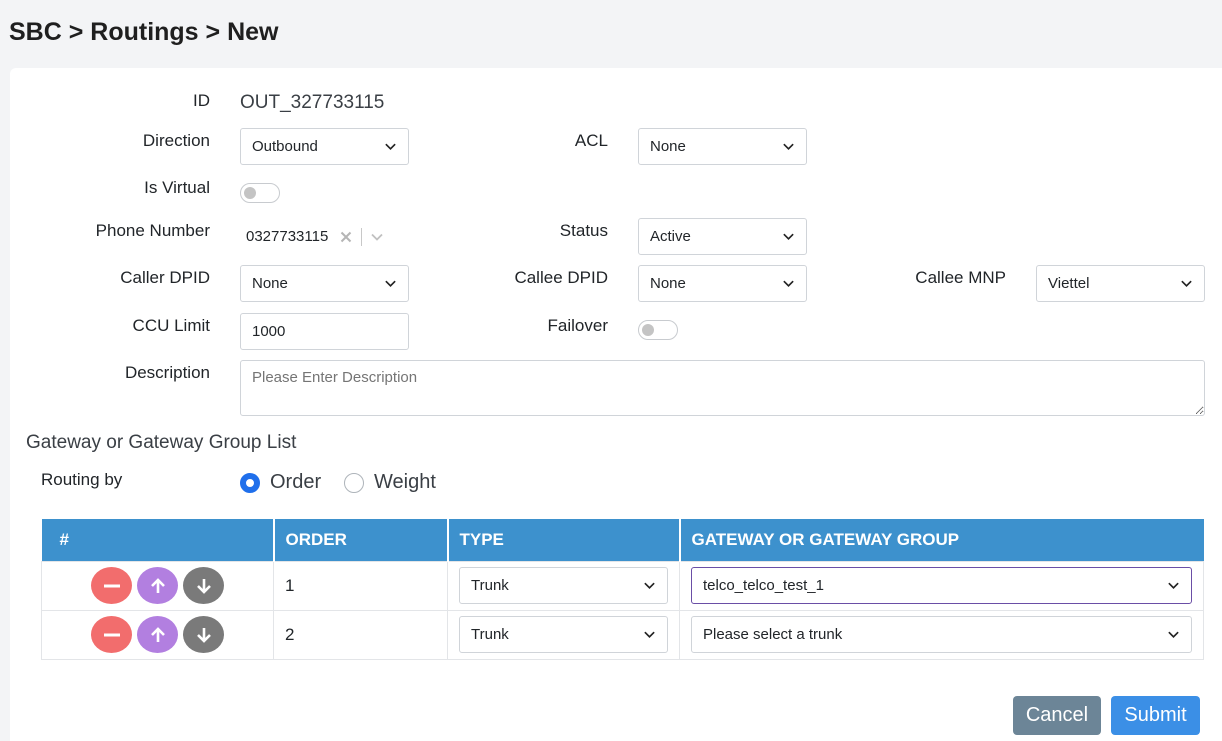 Image resolution: width=1222 pixels, height=741 pixels. What do you see at coordinates (1120, 283) in the screenshot?
I see `callee-mnp-select: Viettel` at bounding box center [1120, 283].